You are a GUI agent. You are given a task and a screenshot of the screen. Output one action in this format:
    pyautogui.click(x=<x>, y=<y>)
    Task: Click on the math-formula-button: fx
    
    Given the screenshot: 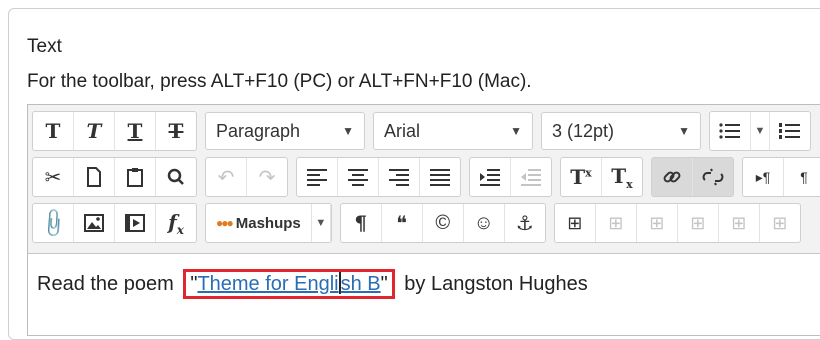 What is the action you would take?
    pyautogui.click(x=176, y=223)
    